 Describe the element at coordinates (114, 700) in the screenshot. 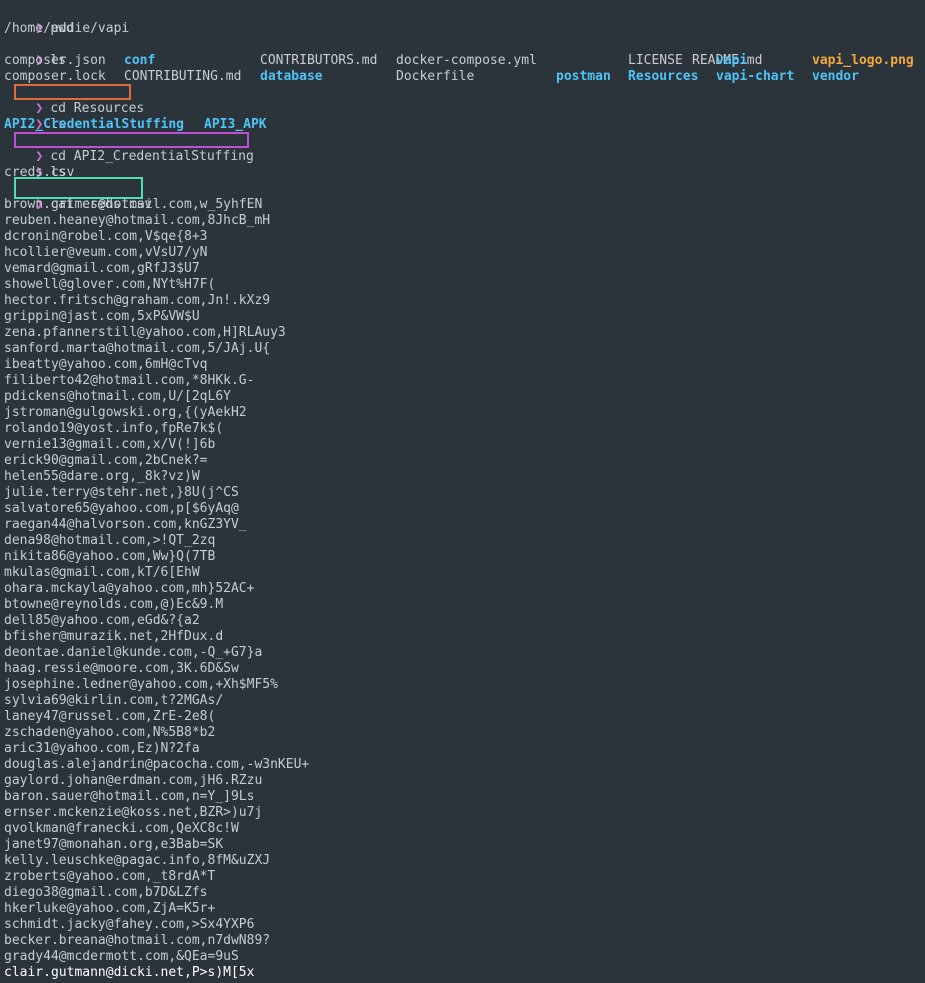

I see `credential-line: sylvia69@kirlin.com,t?2MGAs/` at that location.